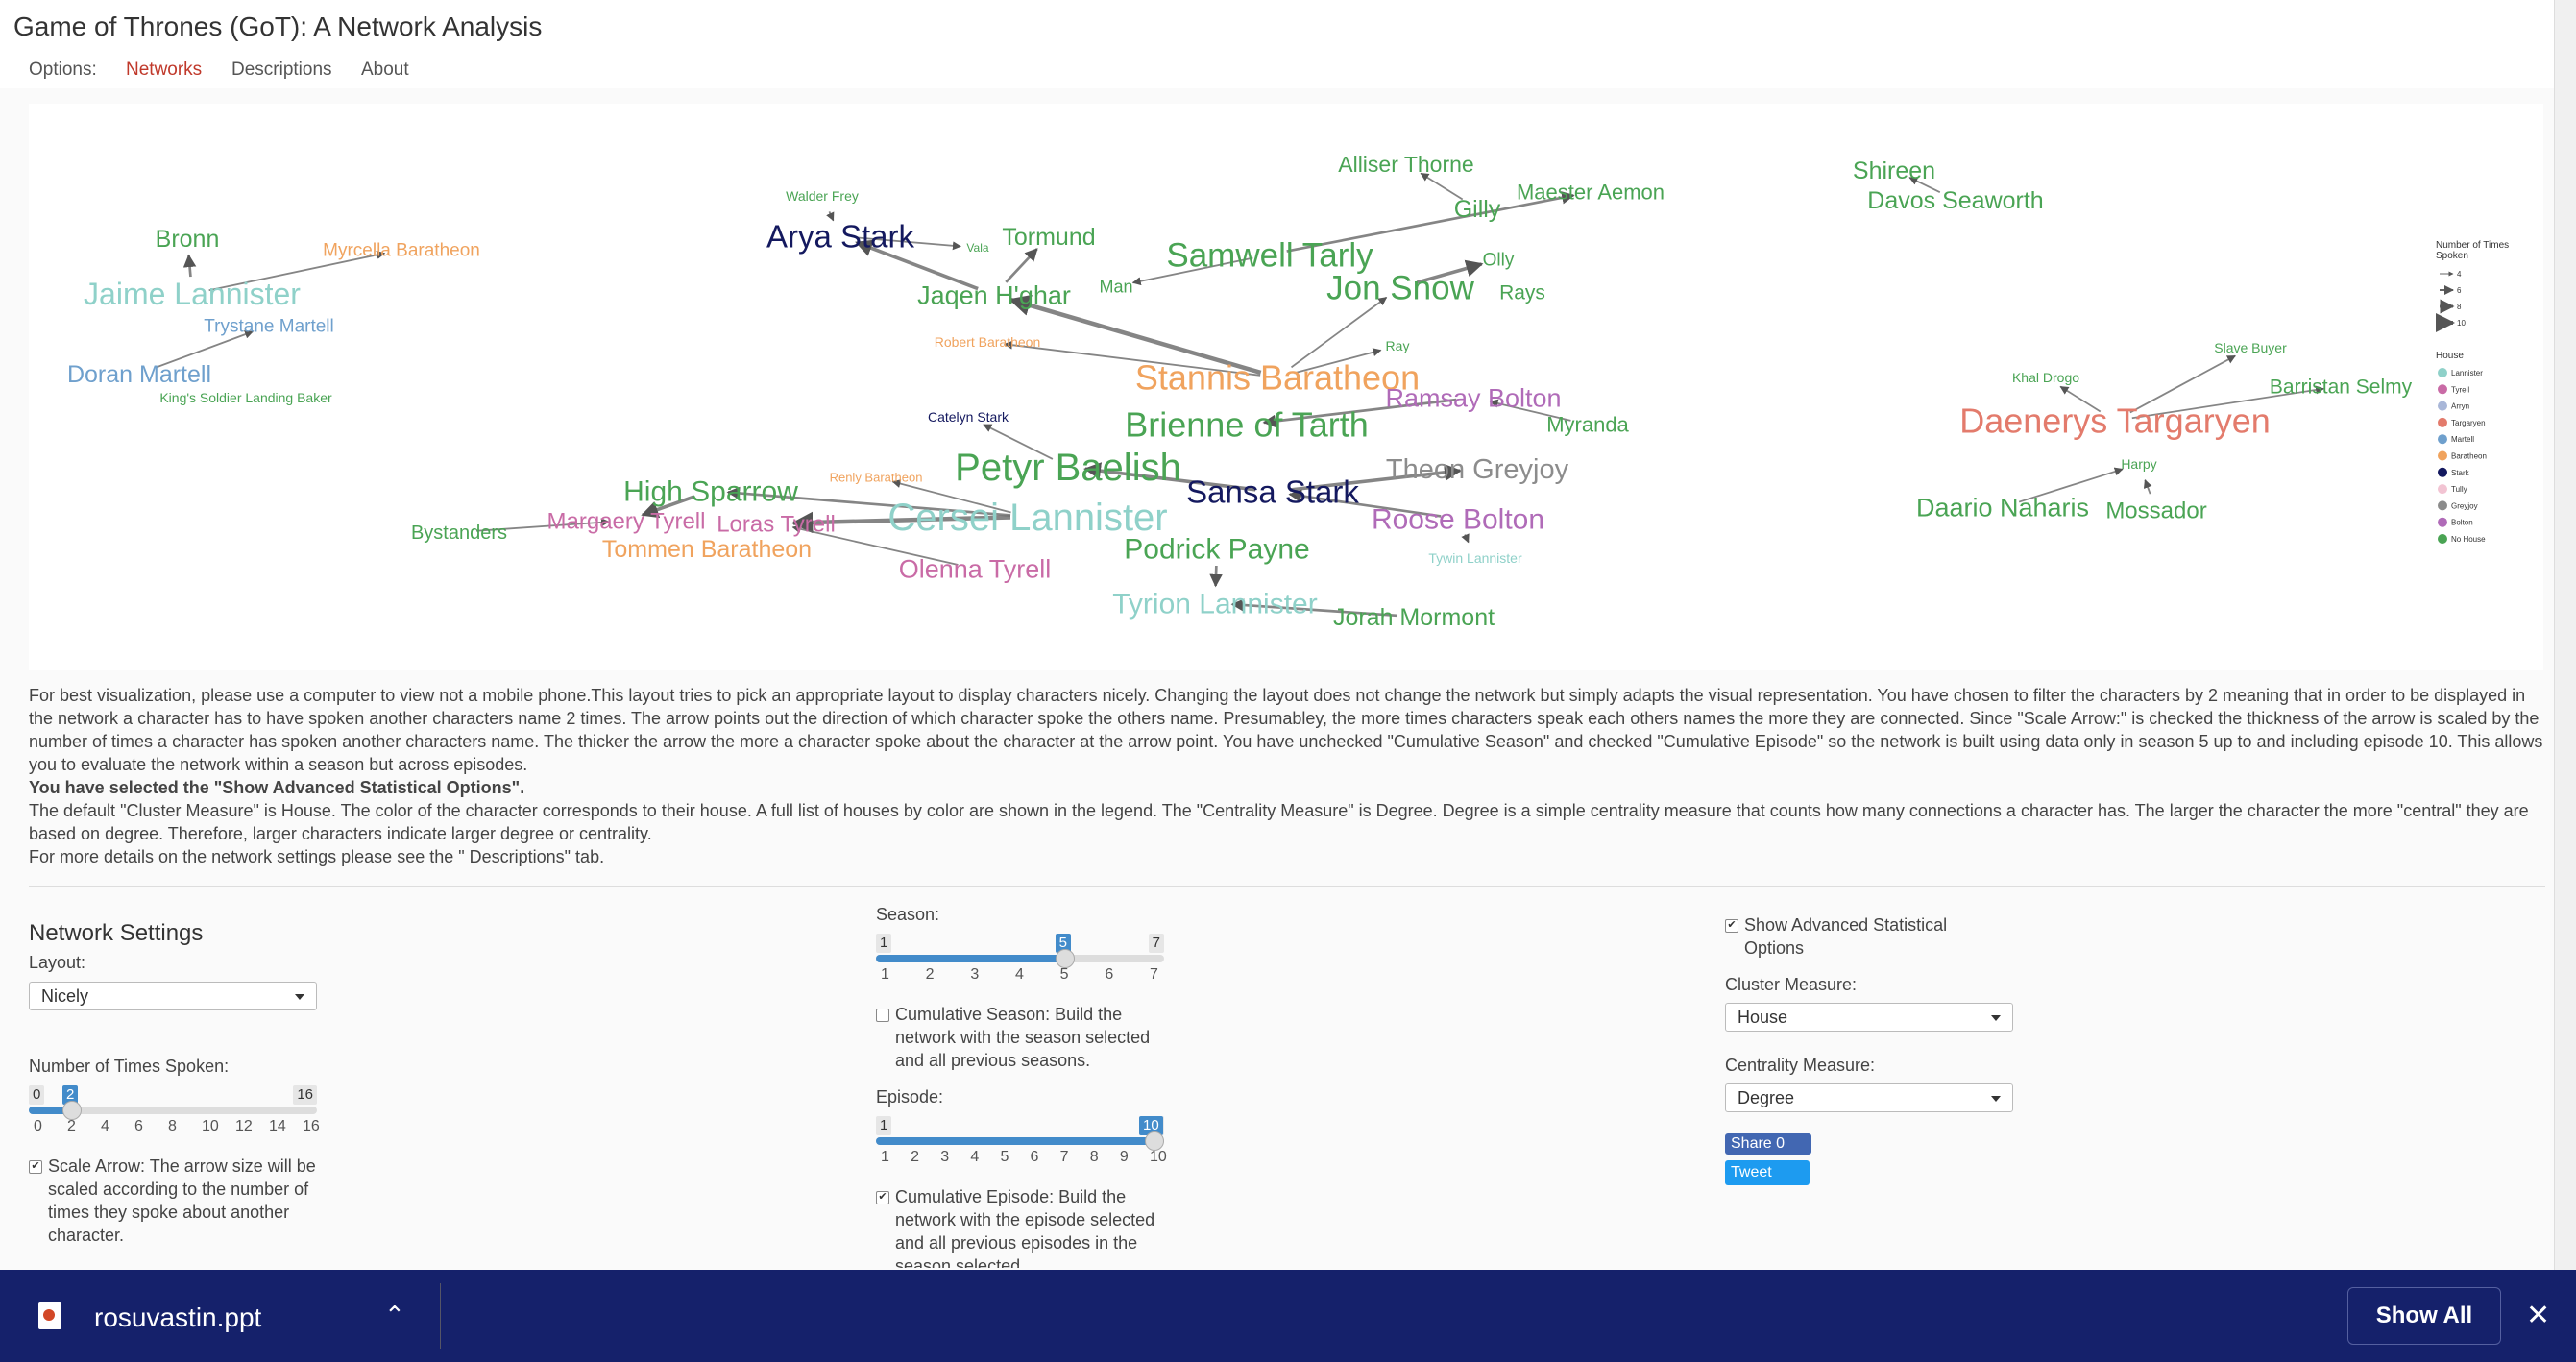  I want to click on tab-networks: Networks, so click(164, 70).